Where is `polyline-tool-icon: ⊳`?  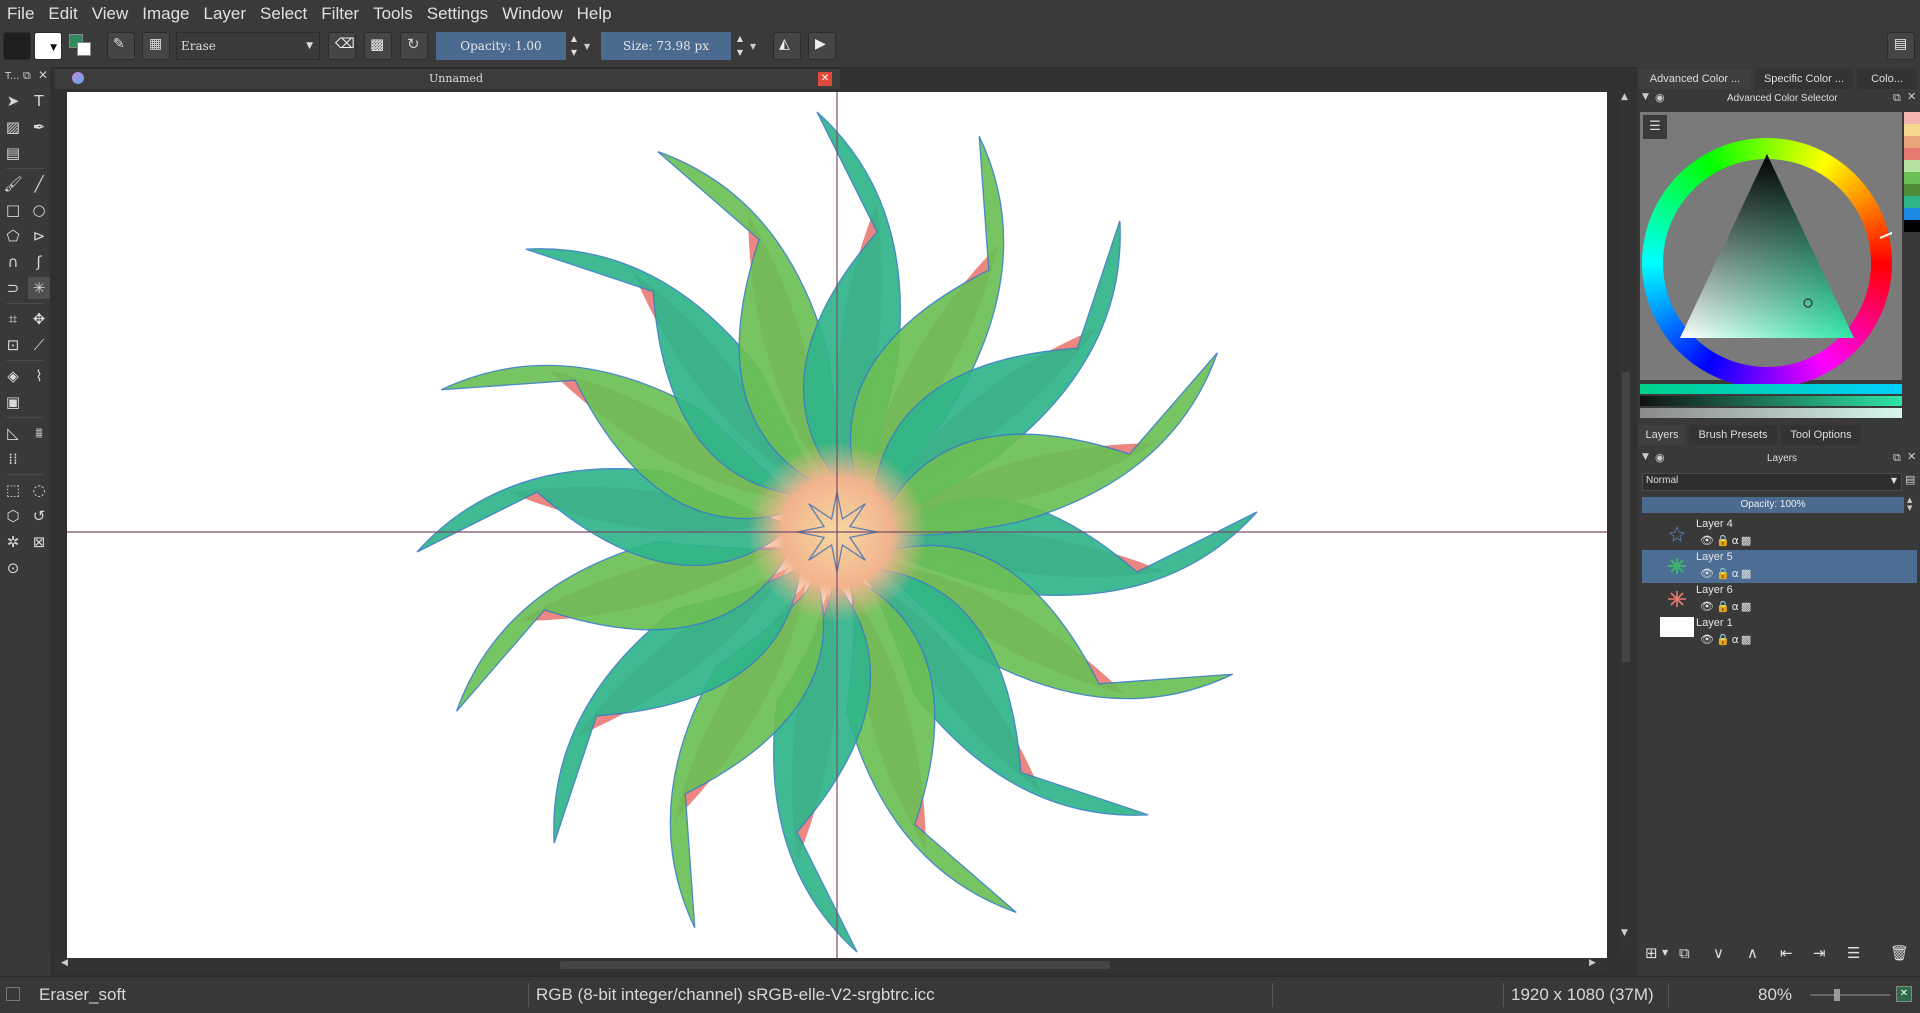 polyline-tool-icon: ⊳ is located at coordinates (39, 236).